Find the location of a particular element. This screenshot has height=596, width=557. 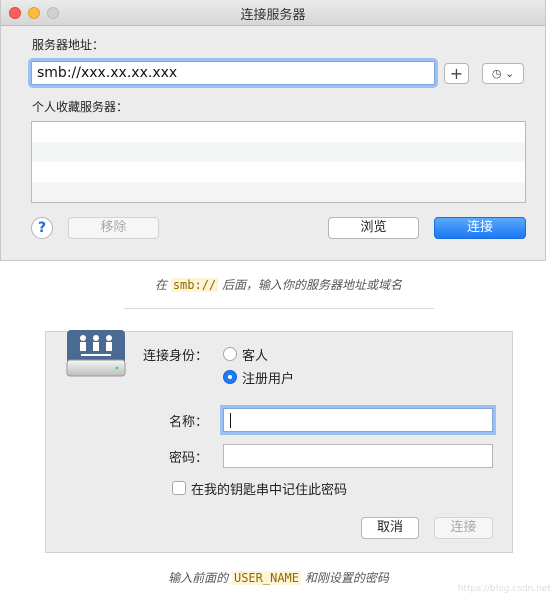

caption-text: 和刚设置的密码 is located at coordinates (345, 578).